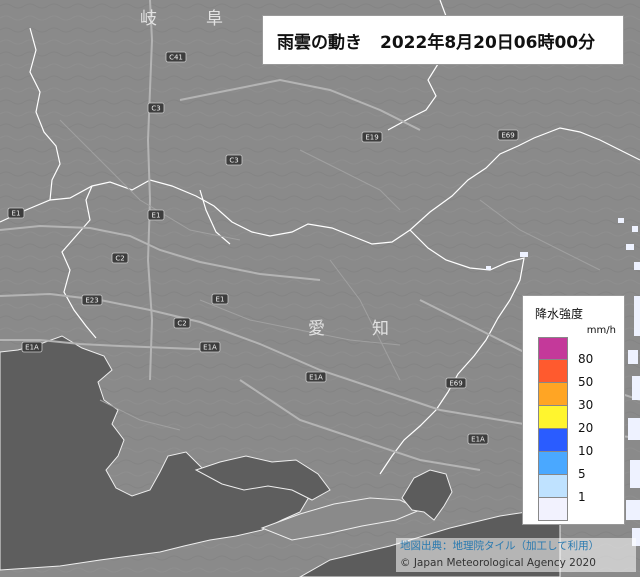 Image resolution: width=640 pixels, height=577 pixels. I want to click on legend-label: 30, so click(586, 405).